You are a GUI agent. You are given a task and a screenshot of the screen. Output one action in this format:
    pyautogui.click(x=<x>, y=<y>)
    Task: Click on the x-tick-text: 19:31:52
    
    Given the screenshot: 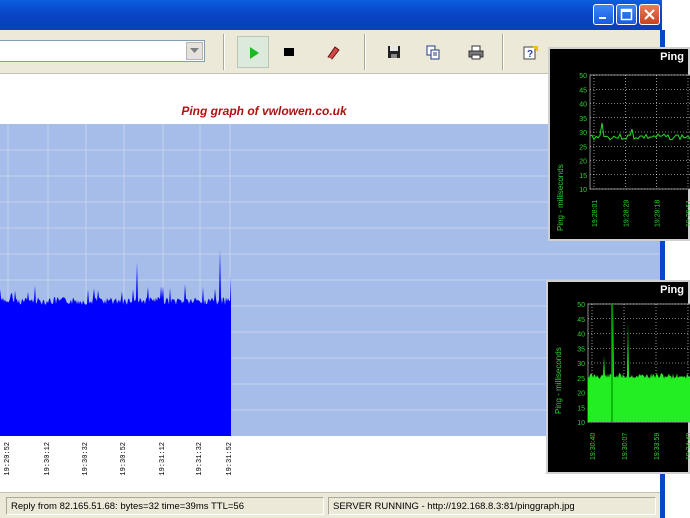 What is the action you would take?
    pyautogui.click(x=230, y=459)
    